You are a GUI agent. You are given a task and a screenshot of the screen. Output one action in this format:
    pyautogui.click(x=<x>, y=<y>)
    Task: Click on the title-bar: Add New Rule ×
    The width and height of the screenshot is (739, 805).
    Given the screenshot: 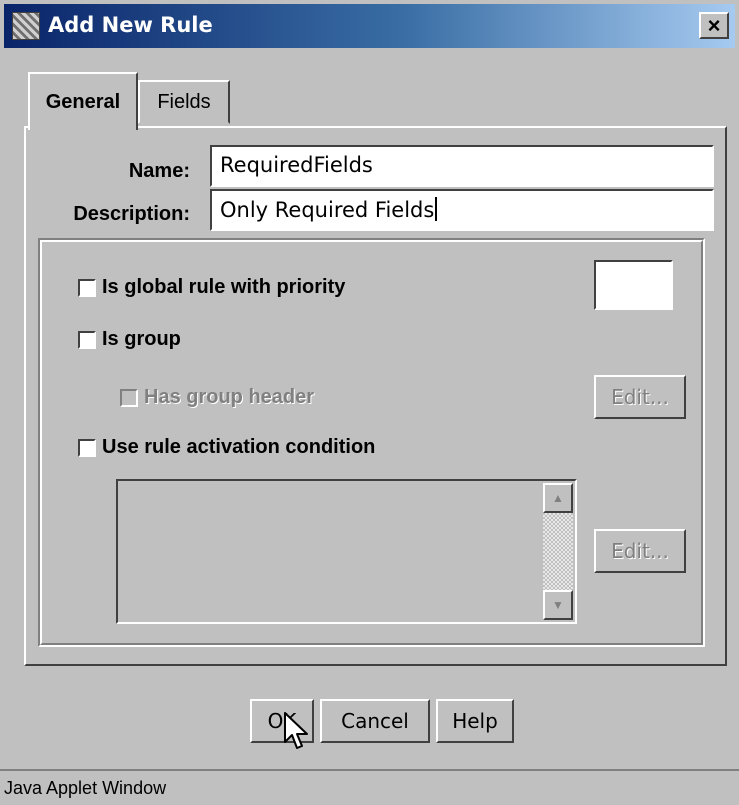 What is the action you would take?
    pyautogui.click(x=369, y=26)
    